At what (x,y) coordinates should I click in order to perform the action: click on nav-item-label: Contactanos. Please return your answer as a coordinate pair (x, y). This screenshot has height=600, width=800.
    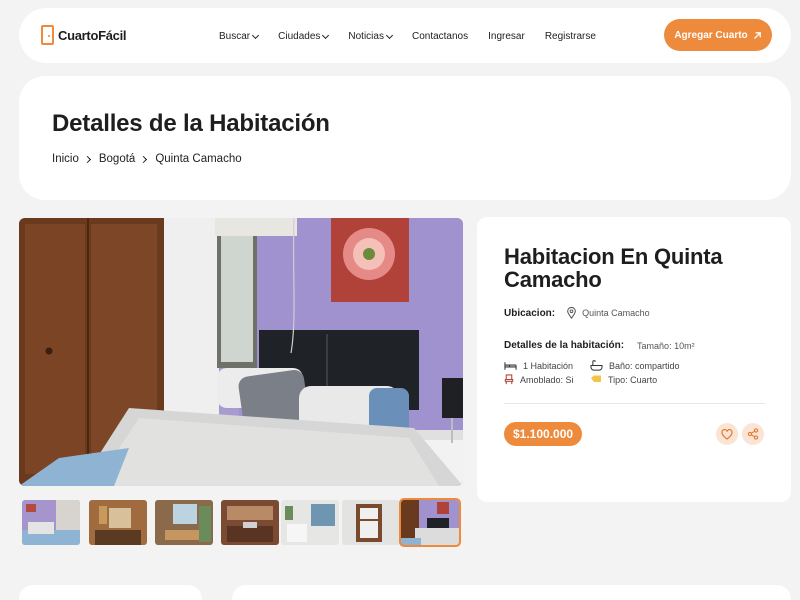
    Looking at the image, I should click on (440, 36).